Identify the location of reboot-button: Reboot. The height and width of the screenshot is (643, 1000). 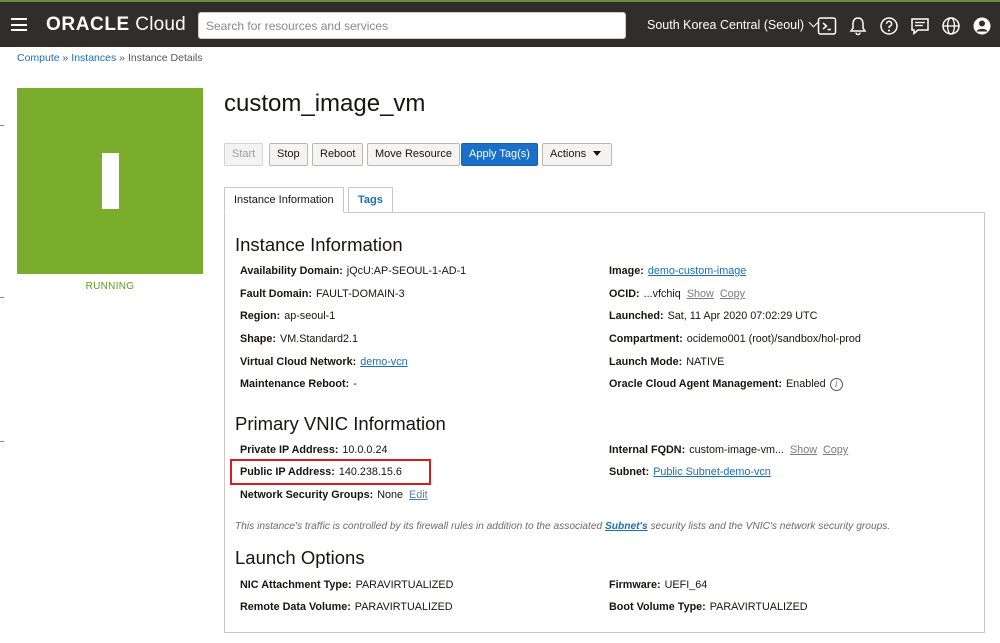
(338, 154).